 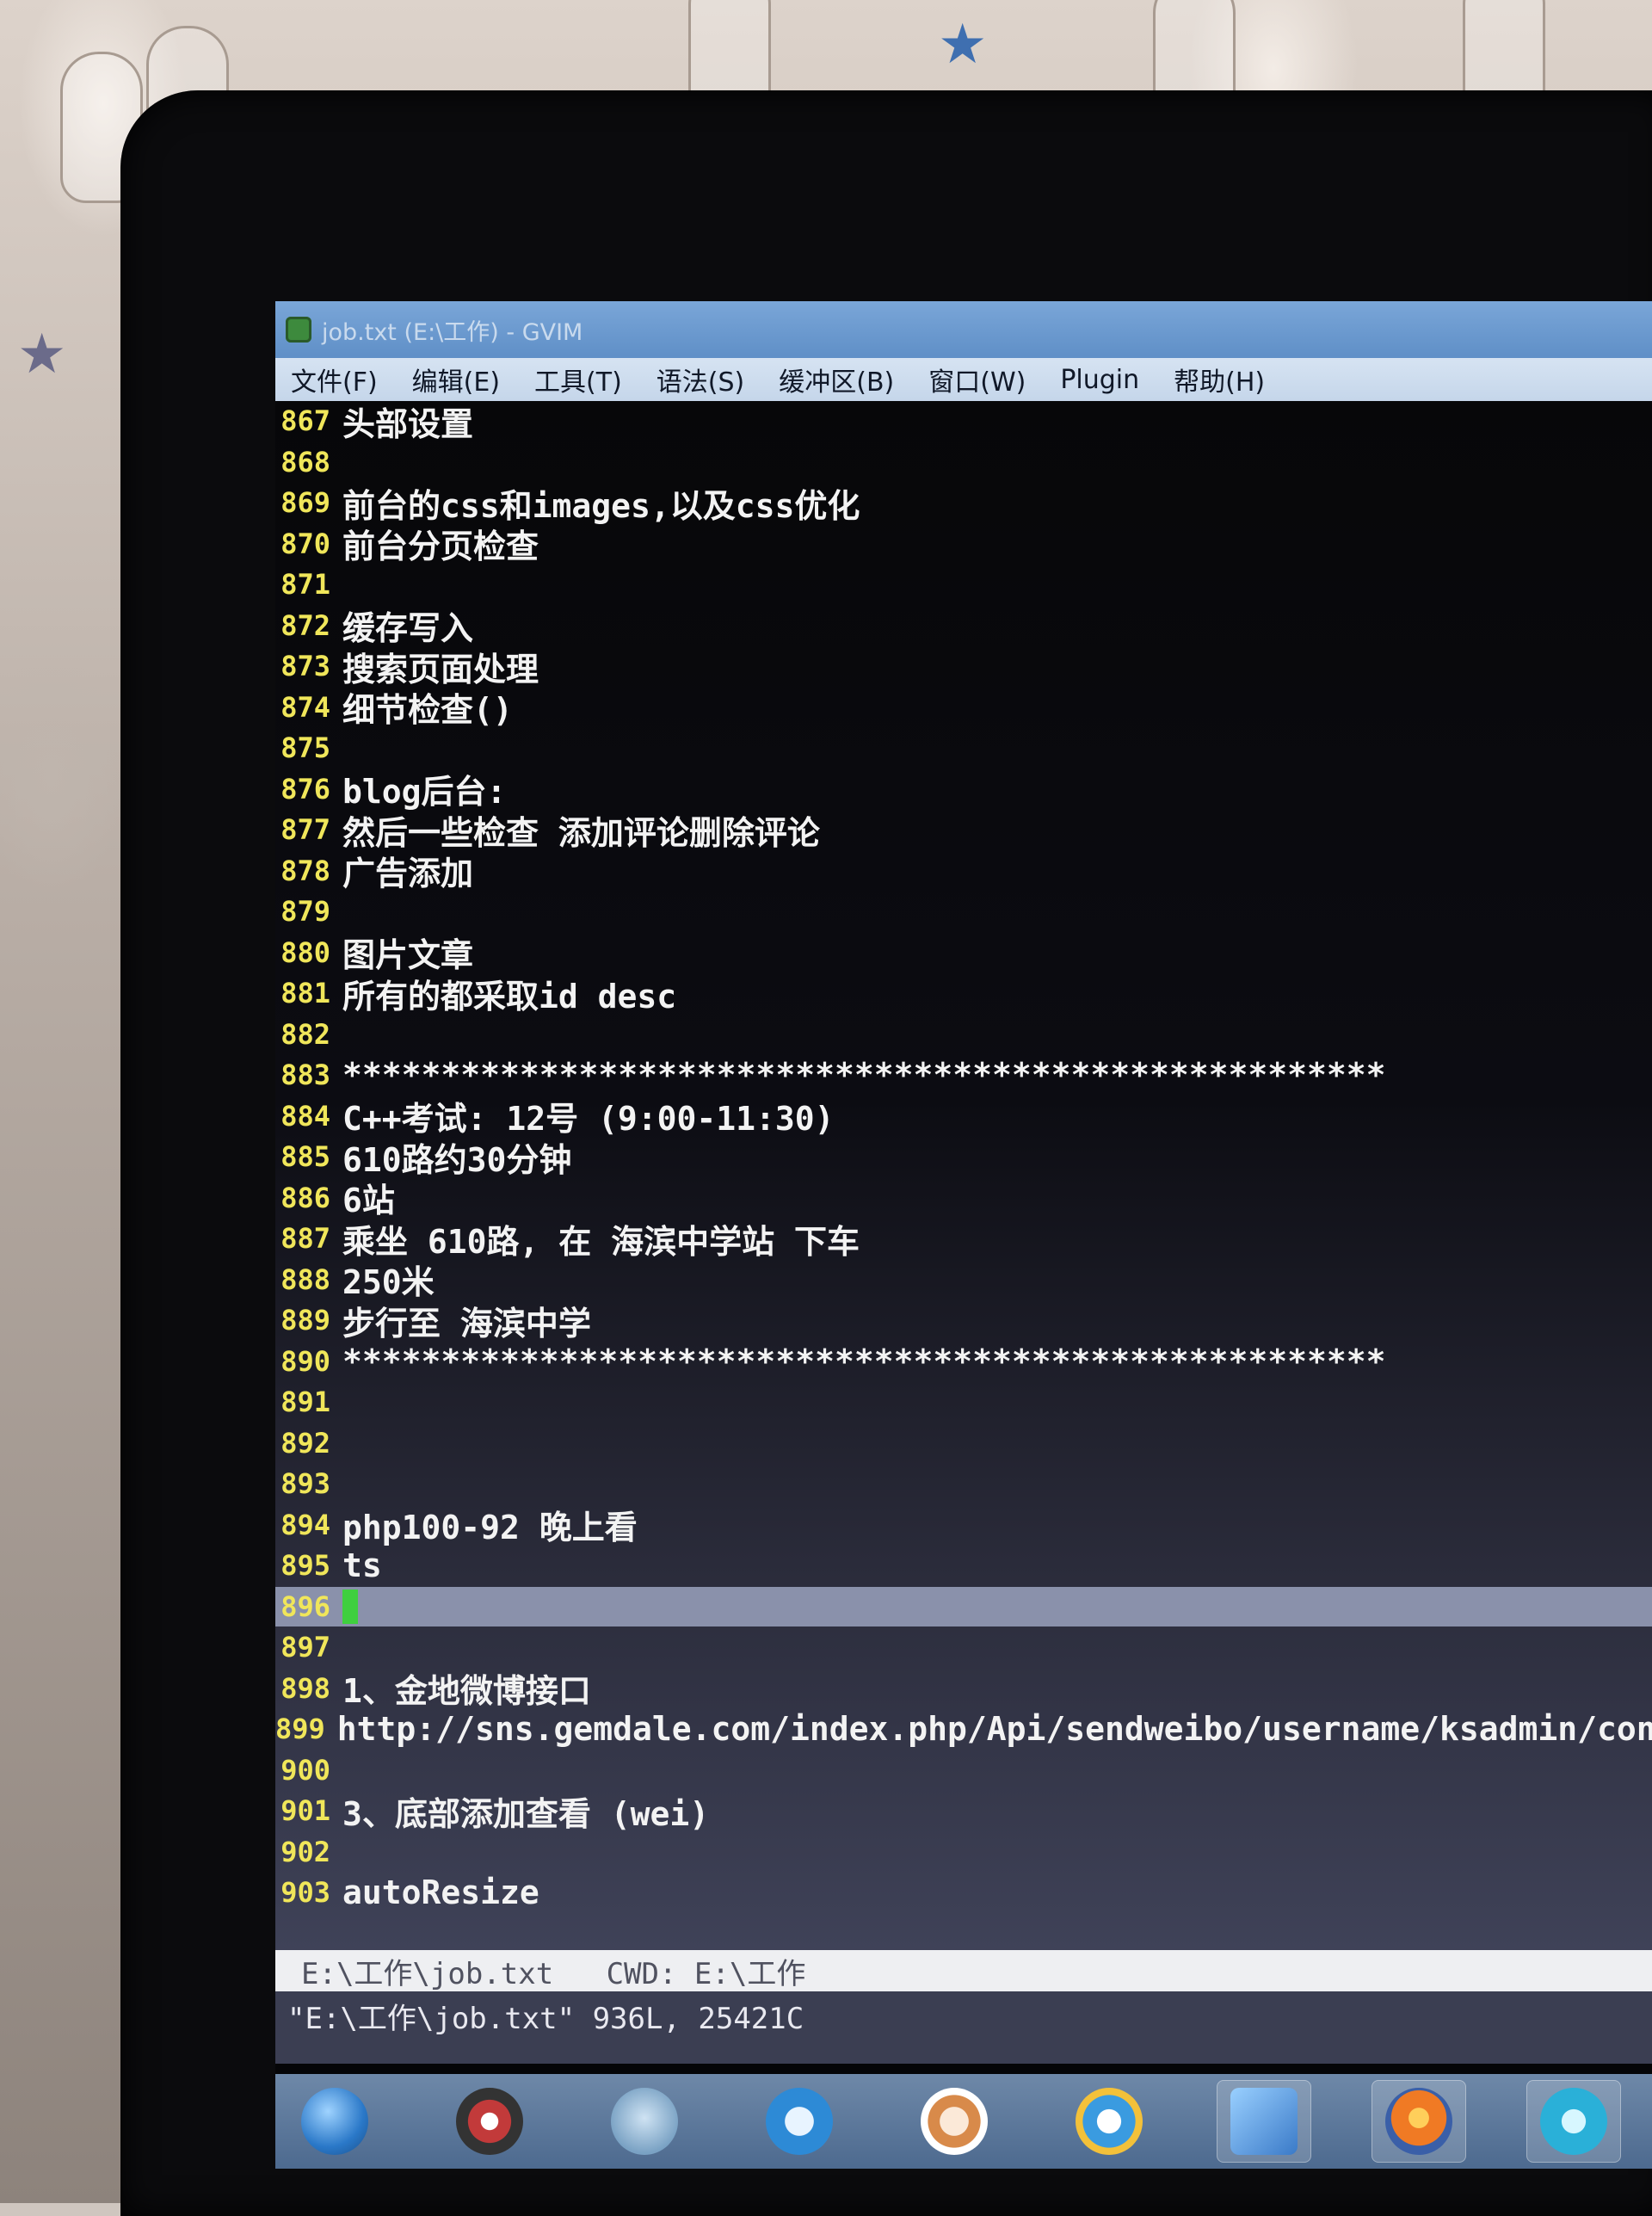 What do you see at coordinates (305, 748) in the screenshot?
I see `line-number: 875` at bounding box center [305, 748].